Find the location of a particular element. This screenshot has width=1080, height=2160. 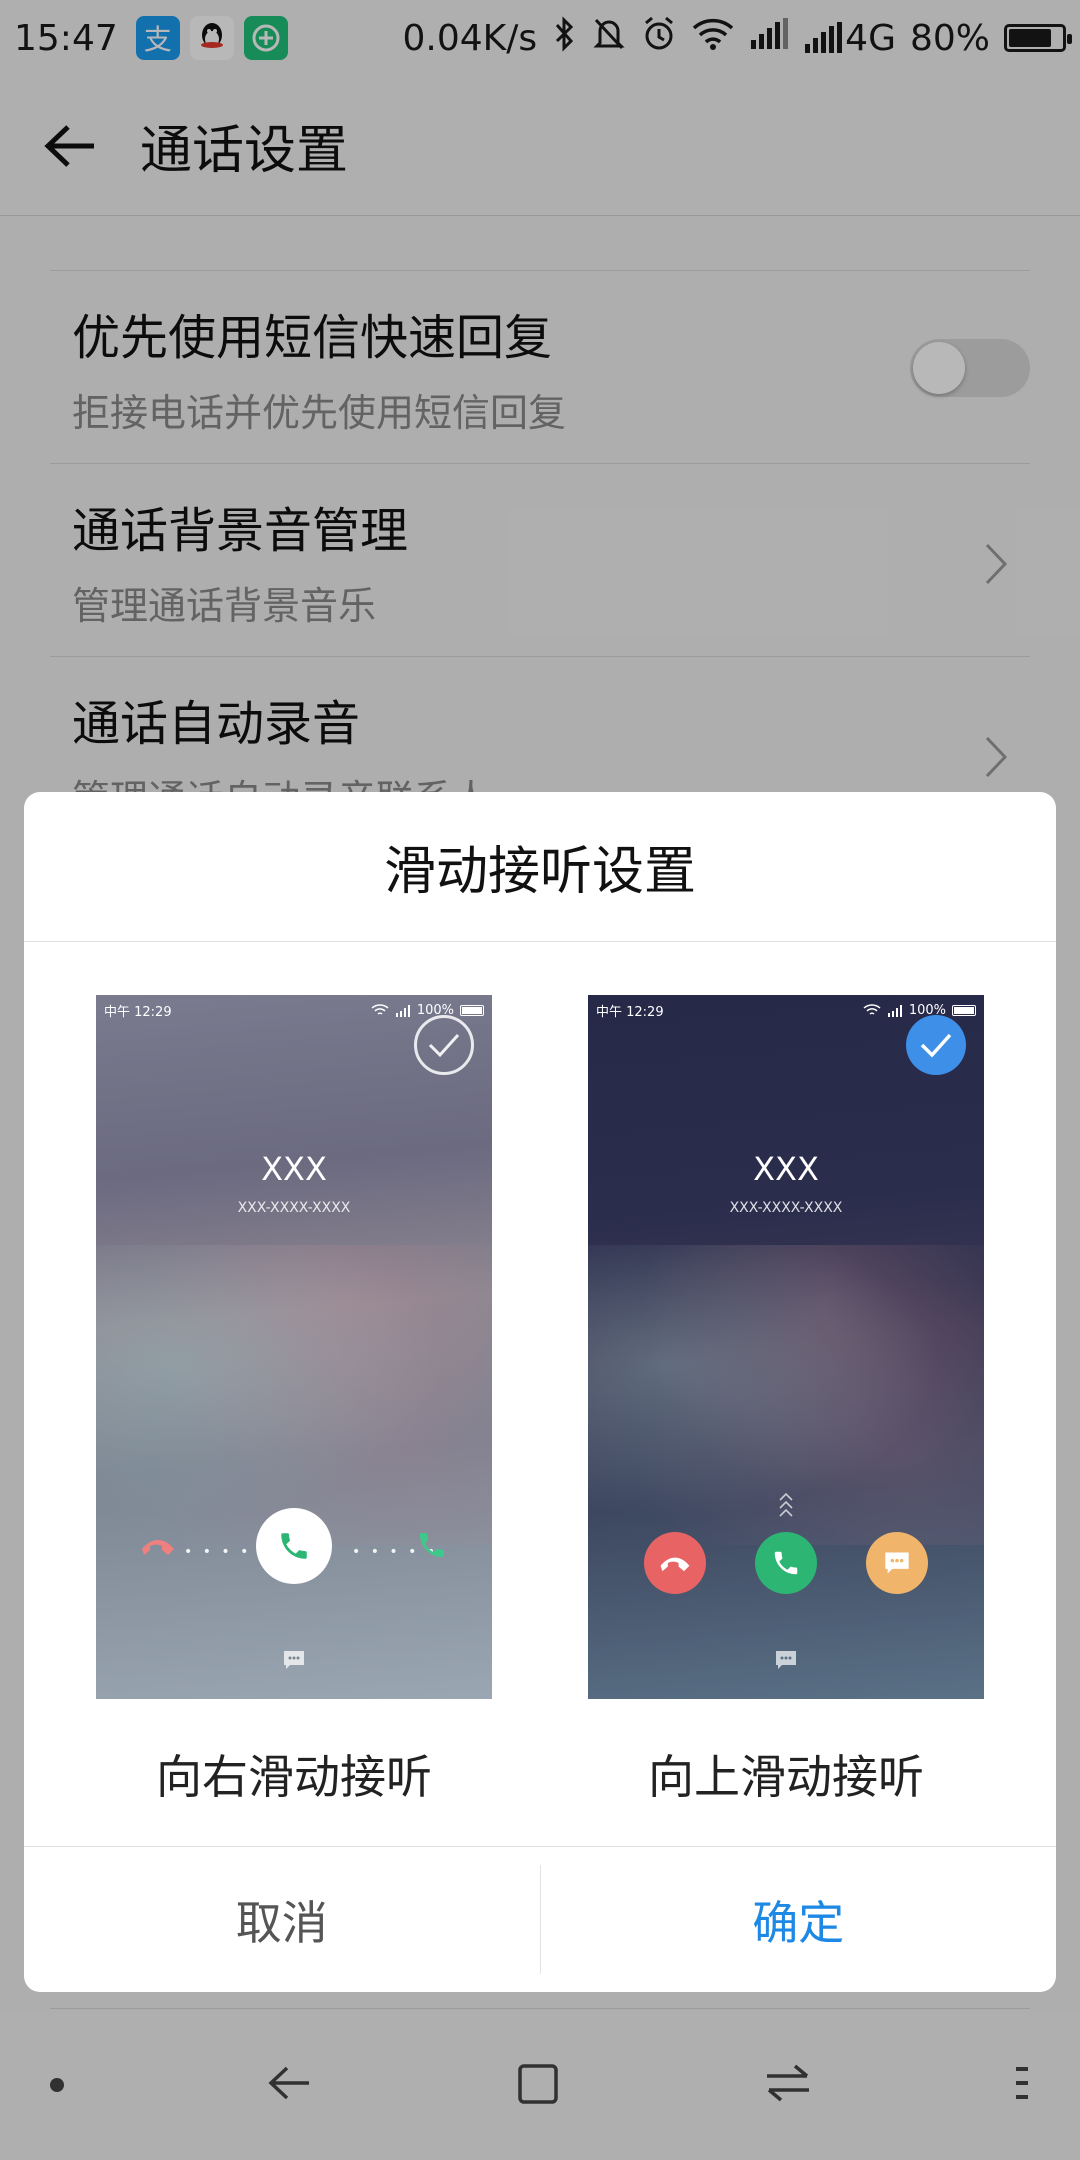

dialog-actions: 取消 确定 is located at coordinates (540, 1919).